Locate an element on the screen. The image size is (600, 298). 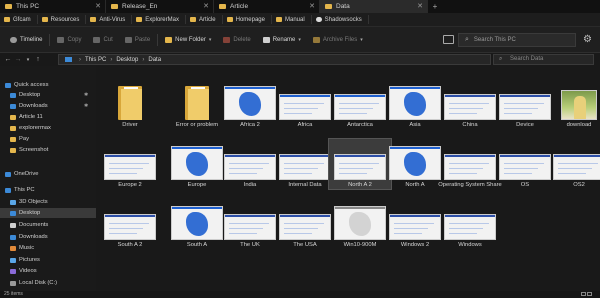
timeline-button: Timeline is located at coordinates (26, 40).